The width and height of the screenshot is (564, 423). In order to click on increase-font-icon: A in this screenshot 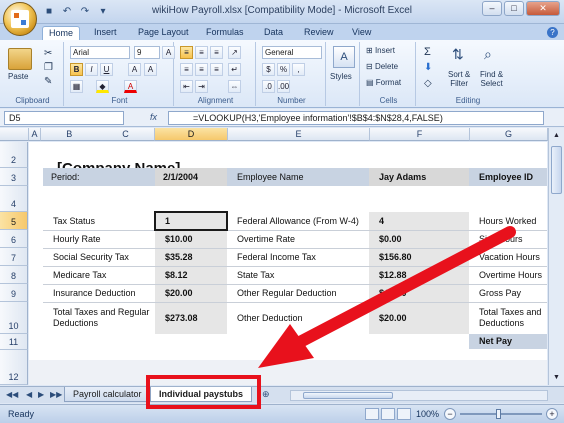, I will do `click(134, 69)`.